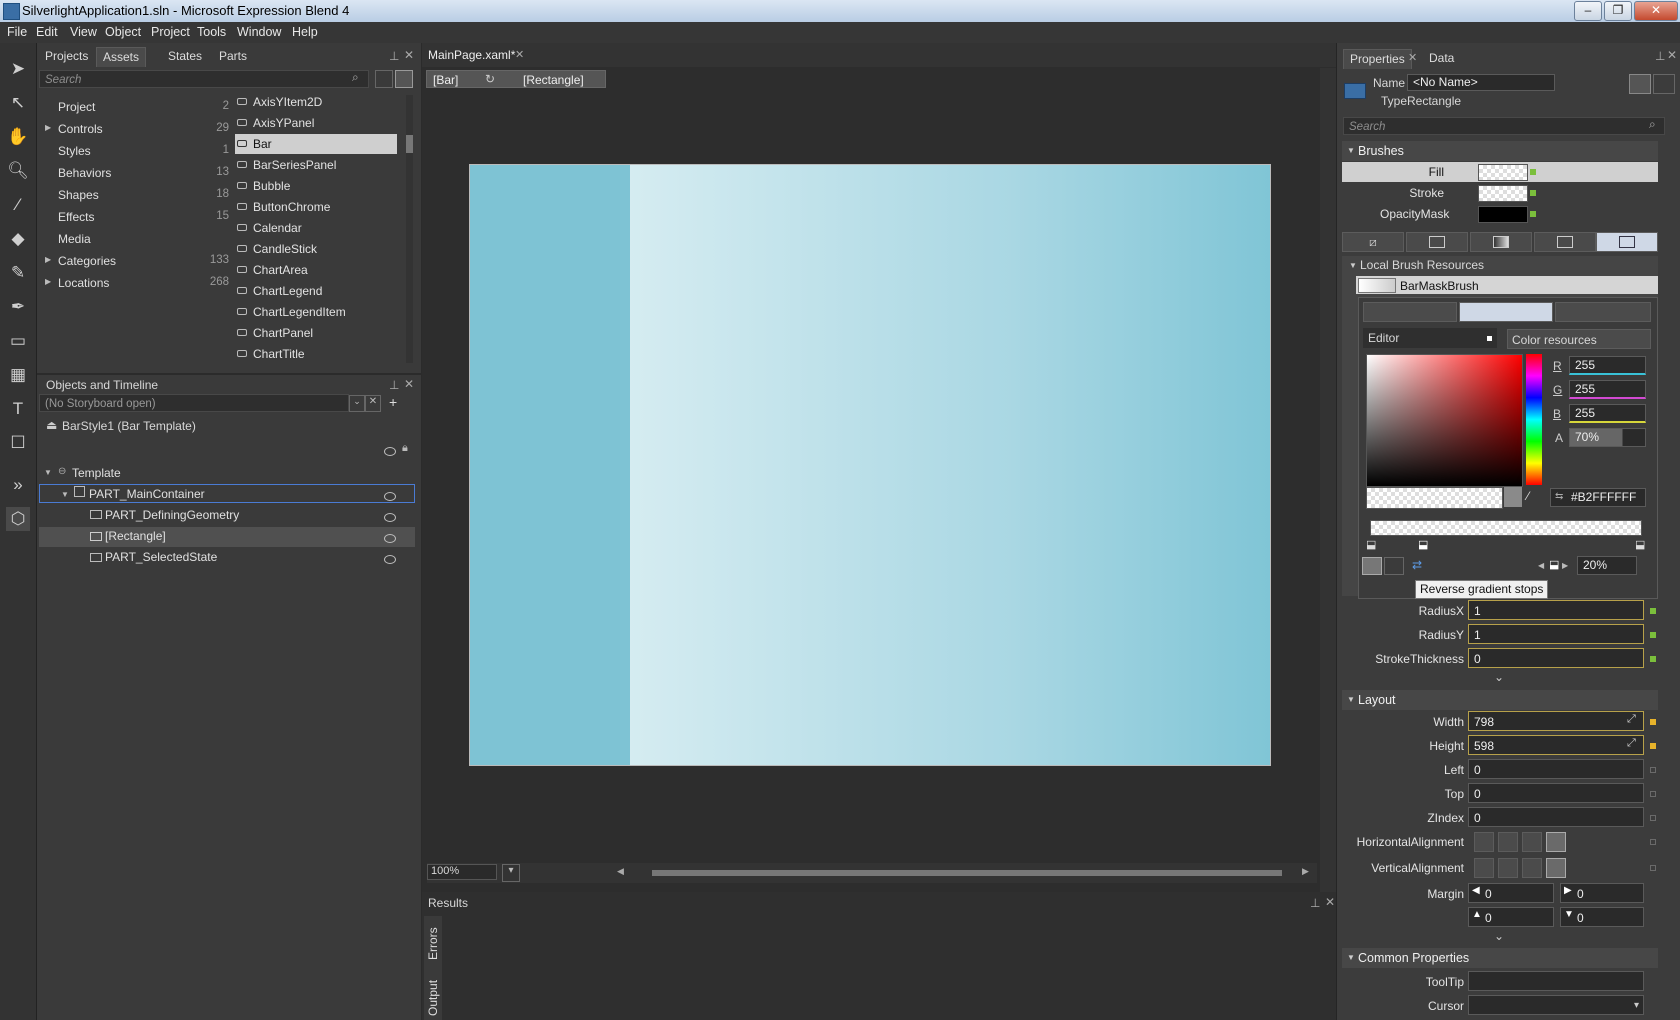 This screenshot has width=1680, height=1020. I want to click on solid-brush-button, so click(1437, 242).